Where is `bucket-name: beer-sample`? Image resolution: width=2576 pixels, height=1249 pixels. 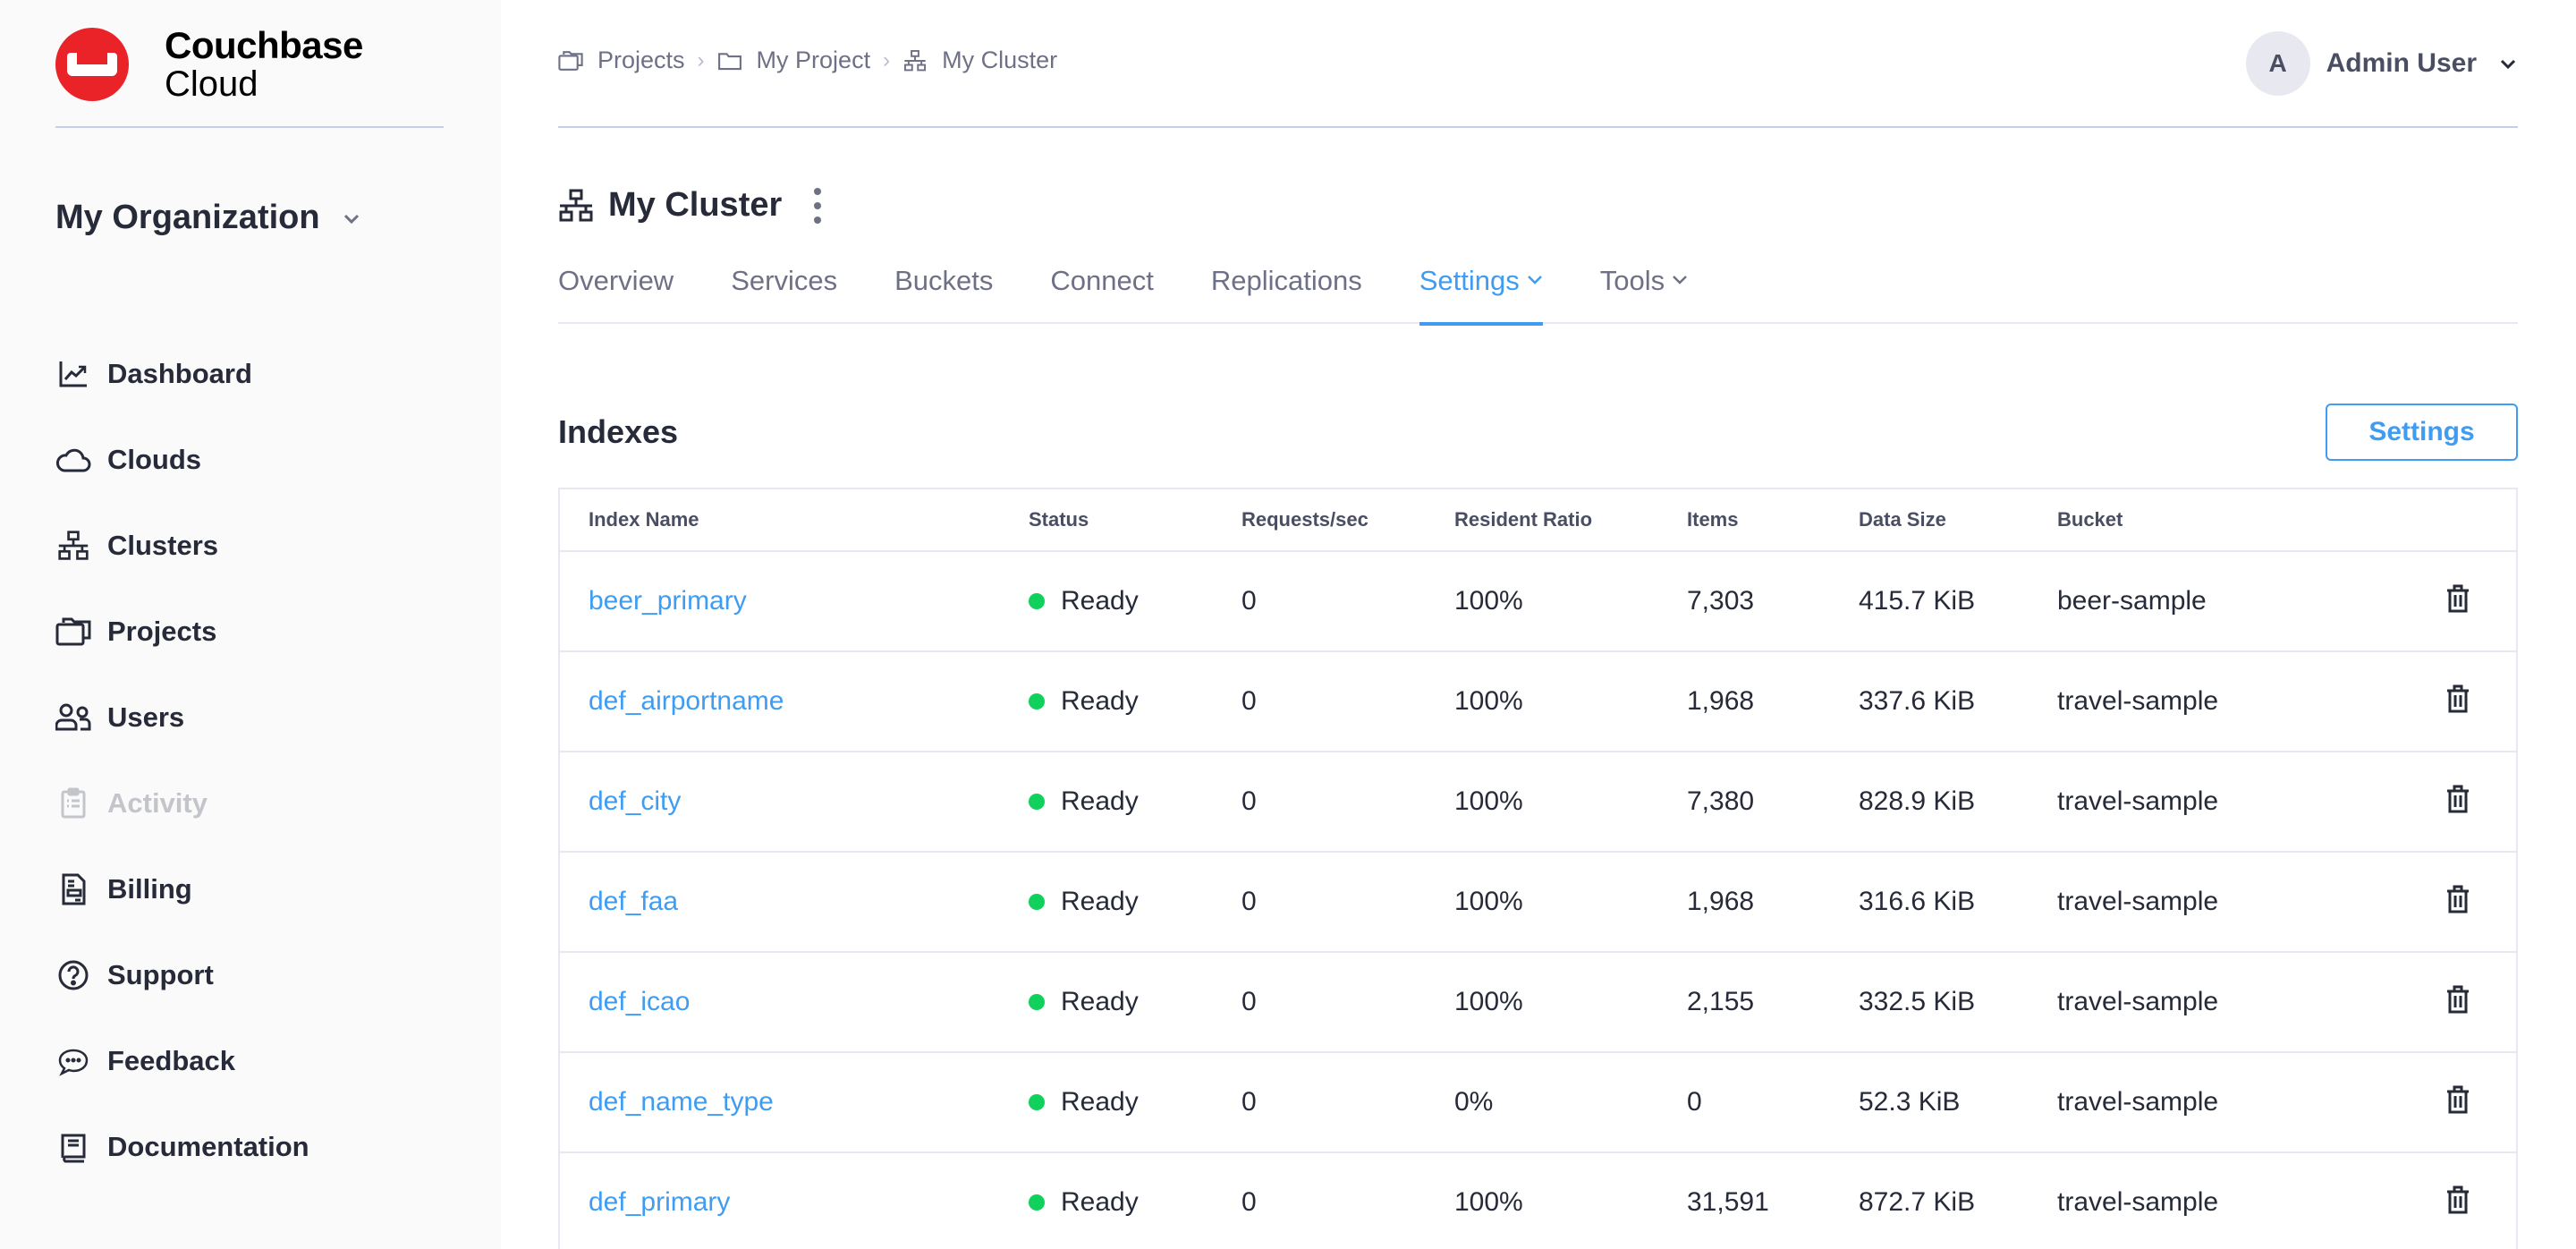
bucket-name: beer-sample is located at coordinates (2132, 601).